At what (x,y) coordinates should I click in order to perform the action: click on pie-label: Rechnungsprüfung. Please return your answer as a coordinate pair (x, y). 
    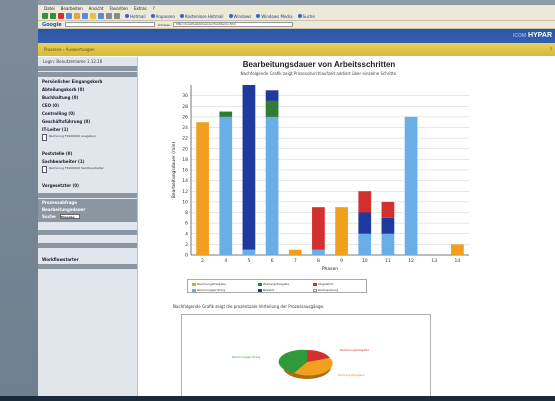
    Looking at the image, I should click on (246, 357).